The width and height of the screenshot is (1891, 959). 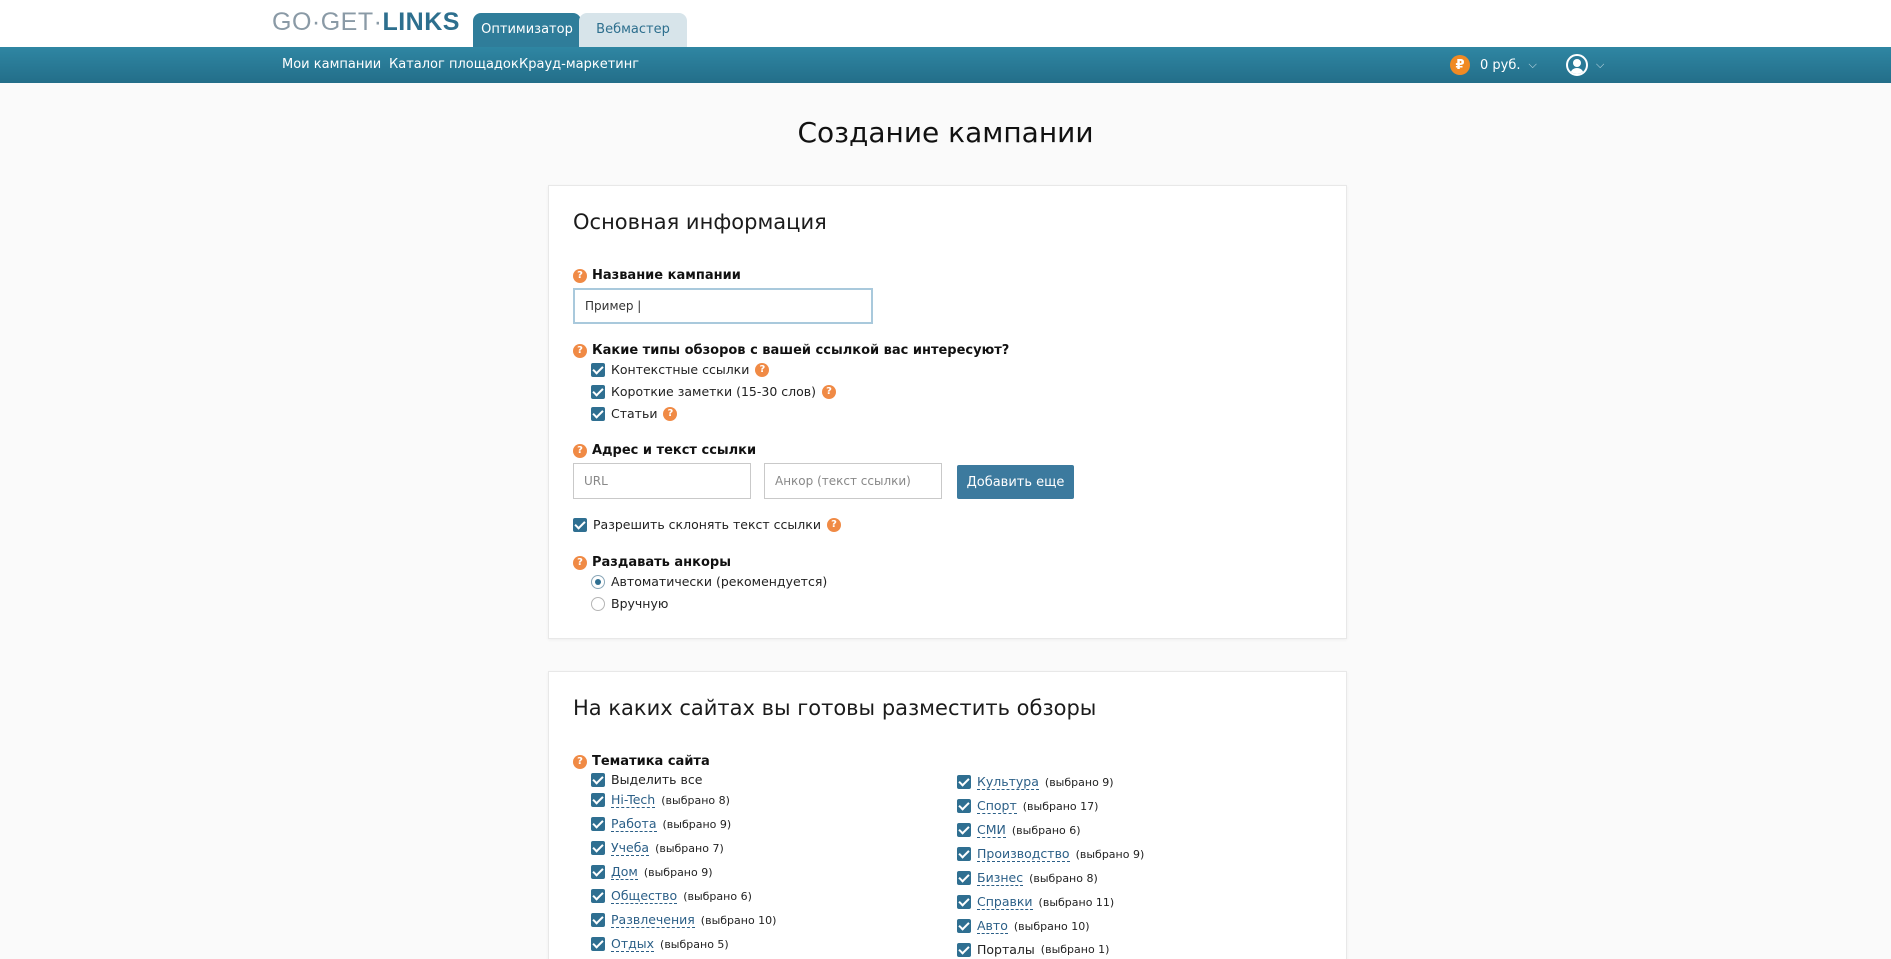 What do you see at coordinates (992, 926) in the screenshot?
I see `topic-link: Авто` at bounding box center [992, 926].